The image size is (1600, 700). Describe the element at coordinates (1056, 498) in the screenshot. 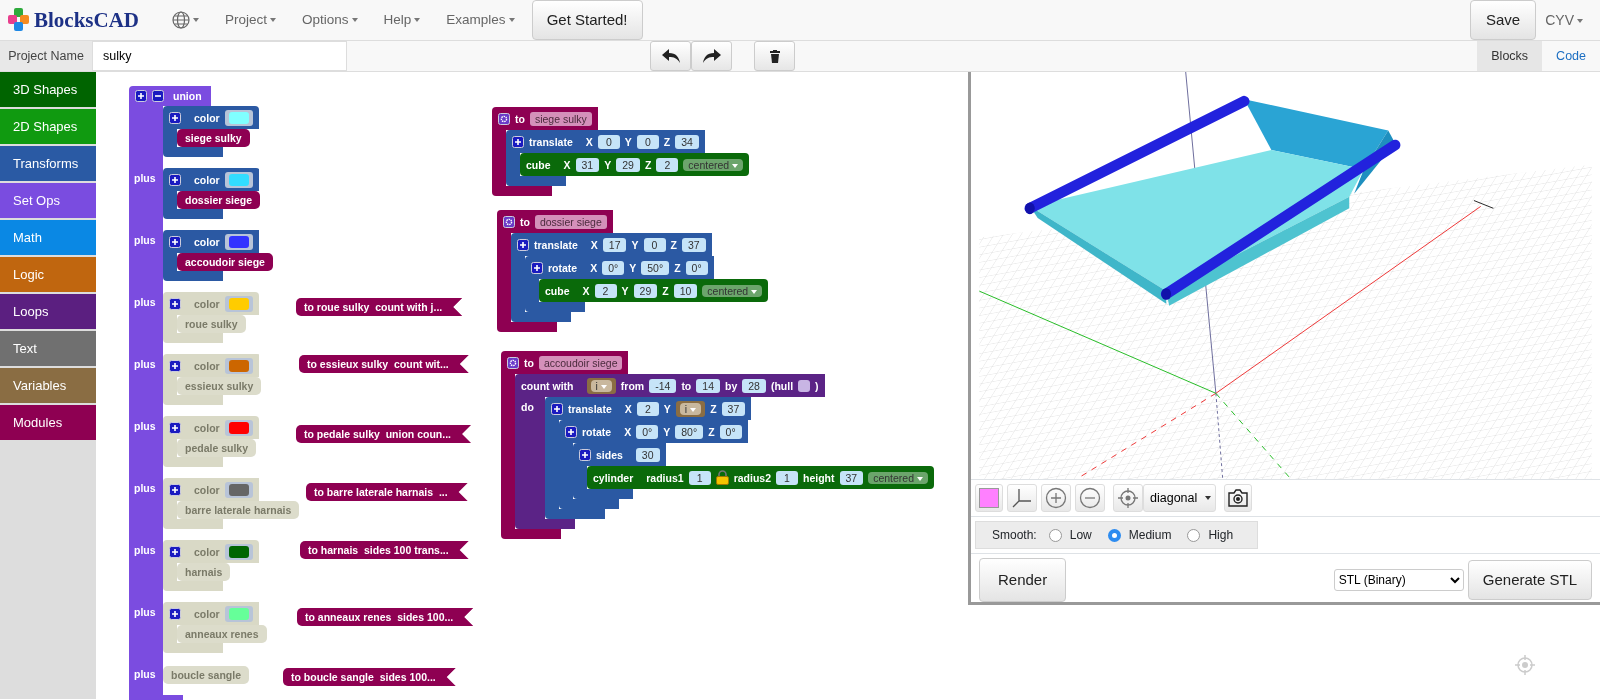

I see `zoom-in-button` at that location.